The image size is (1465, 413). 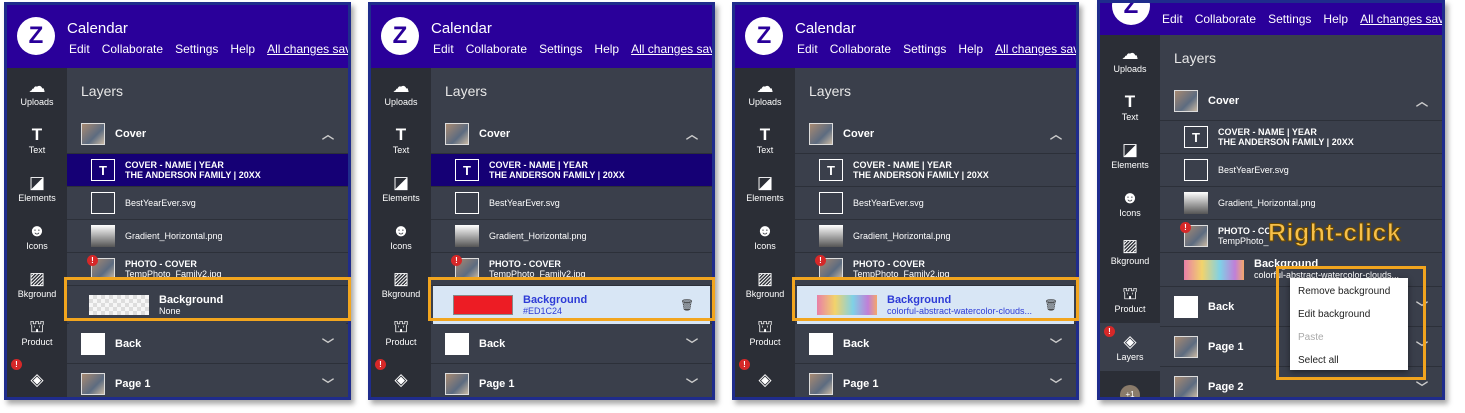 I want to click on smiley-icon: ☻, so click(x=401, y=230).